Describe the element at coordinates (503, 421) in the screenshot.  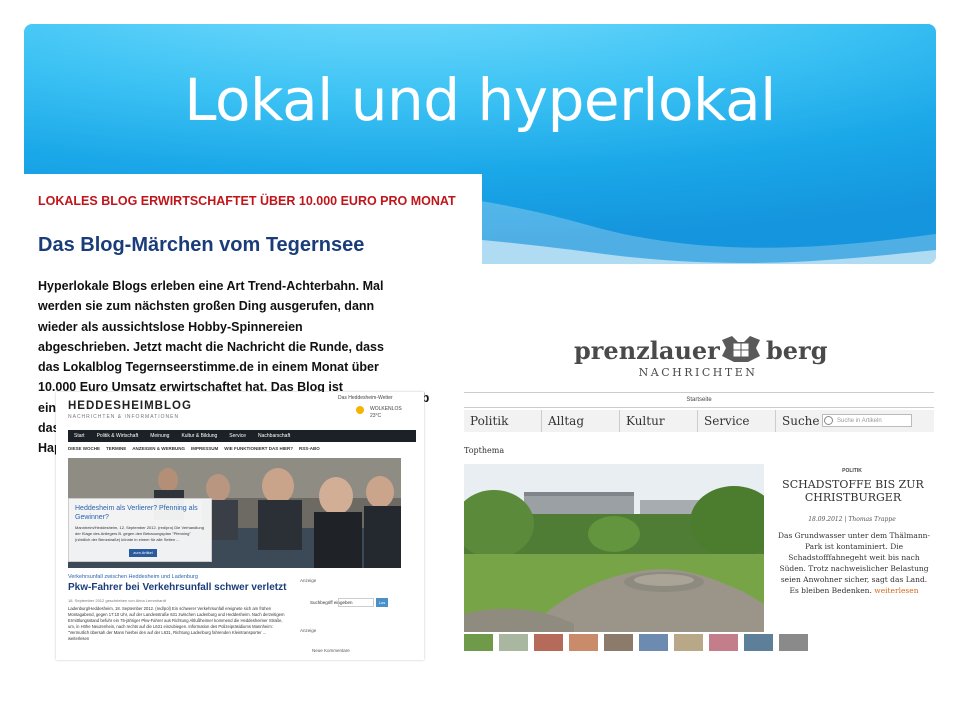
I see `pb-nav-politik: Politik` at that location.